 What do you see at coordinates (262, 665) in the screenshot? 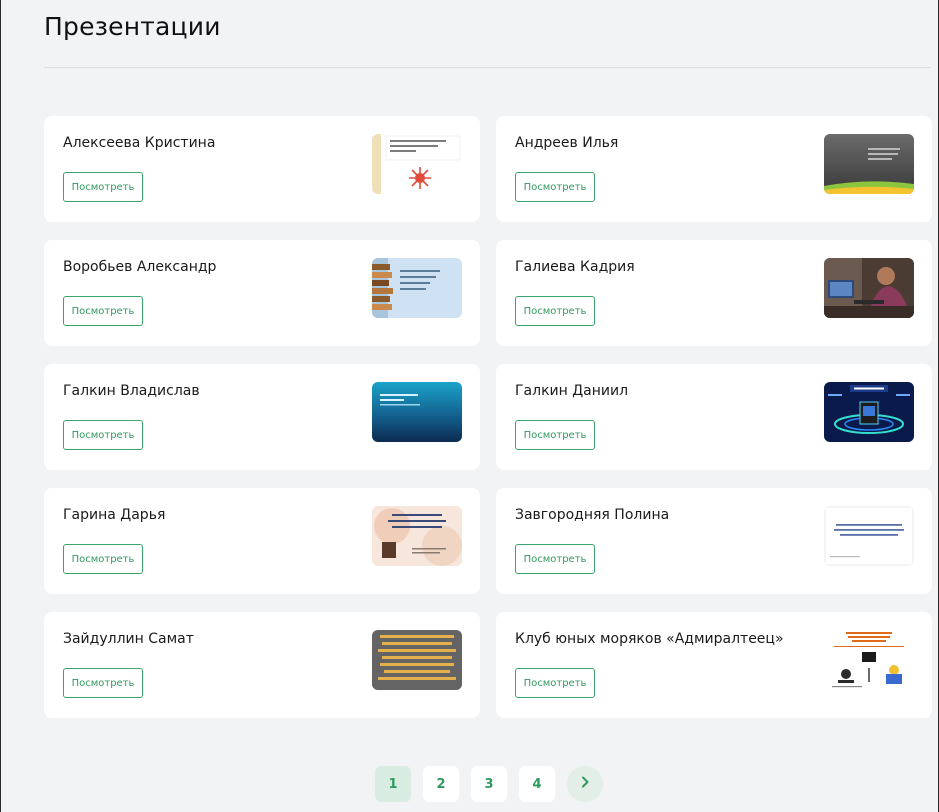
I see `presentation-card: Зайдуллин Самат Посмотреть` at bounding box center [262, 665].